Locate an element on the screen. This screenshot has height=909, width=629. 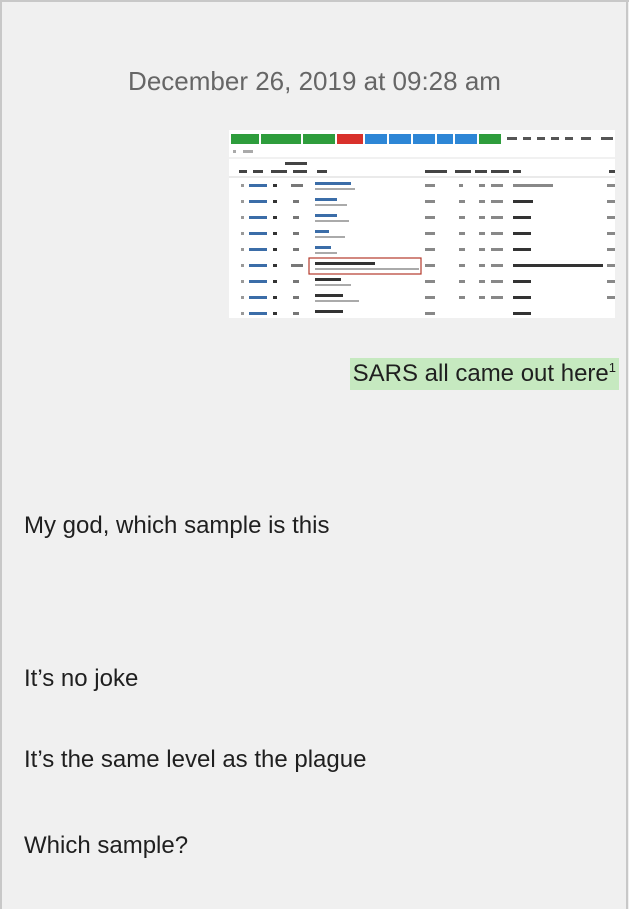
timestamp: December 26, 2019 at 09:28 am is located at coordinates (314, 81).